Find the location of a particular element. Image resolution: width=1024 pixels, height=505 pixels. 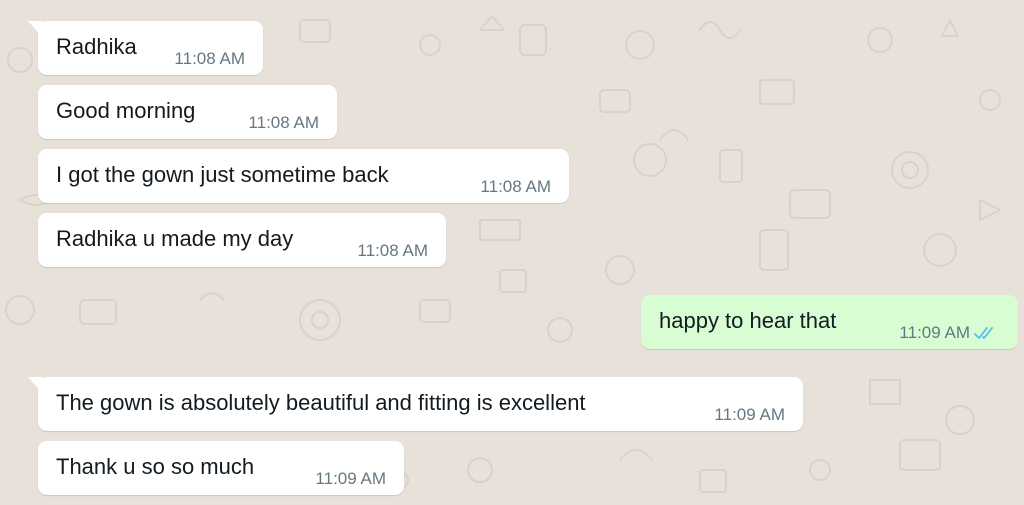

incoming-message: Thank u so so much 11:09 AM is located at coordinates (221, 468).